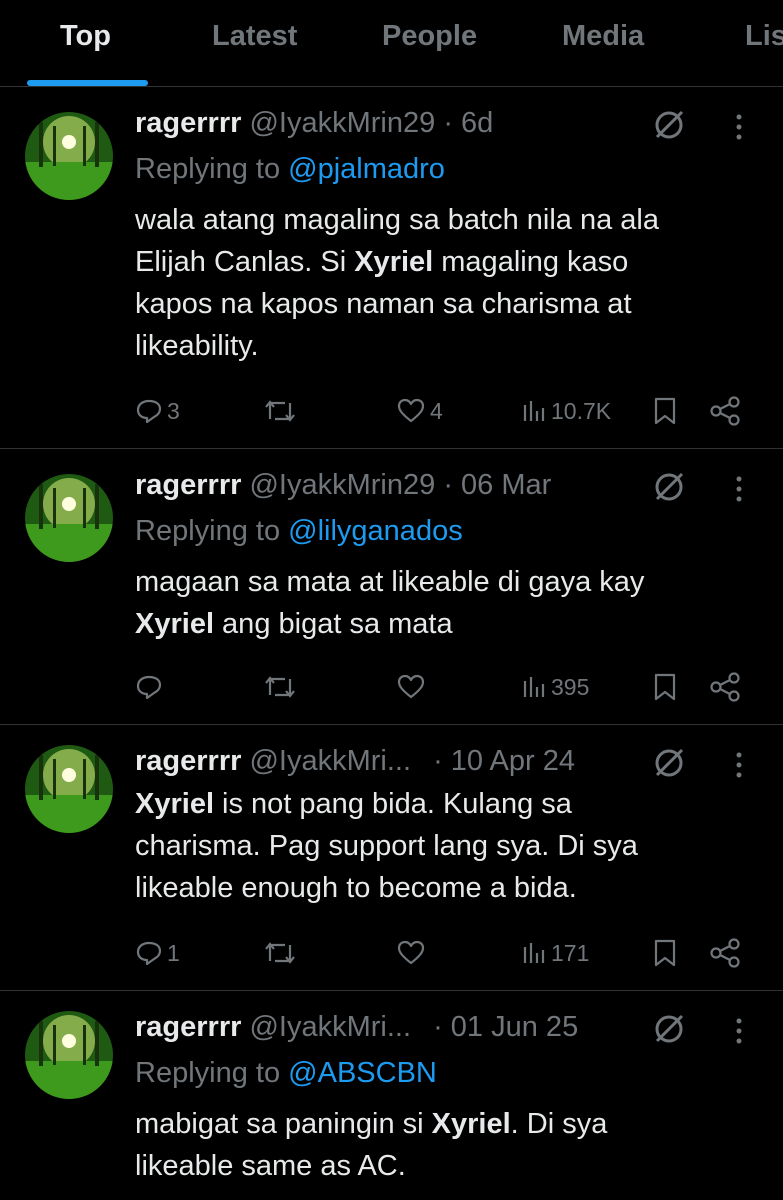  I want to click on tweet-header: ragerrrr @IyakkMrin29 · 6d, so click(314, 123).